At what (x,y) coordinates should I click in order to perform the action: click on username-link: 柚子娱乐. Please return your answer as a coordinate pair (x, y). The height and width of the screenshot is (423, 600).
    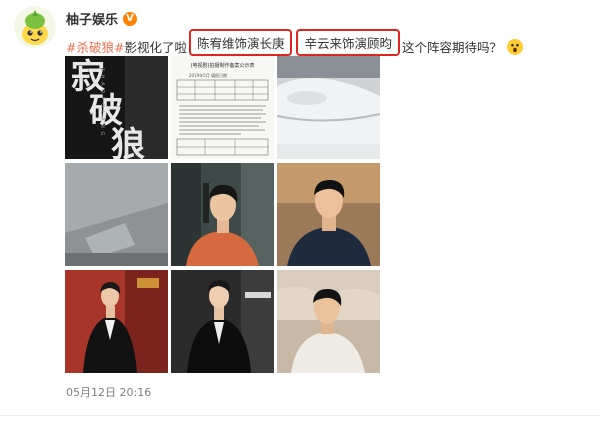
    Looking at the image, I should click on (92, 18).